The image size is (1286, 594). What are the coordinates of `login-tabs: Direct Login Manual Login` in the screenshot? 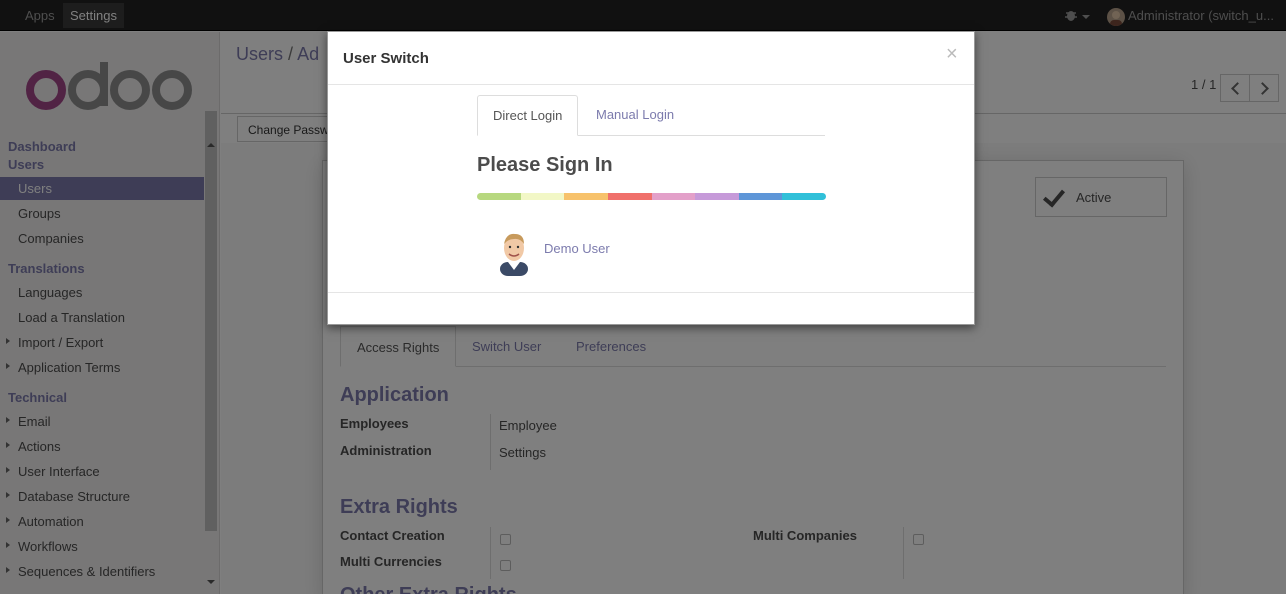 It's located at (651, 115).